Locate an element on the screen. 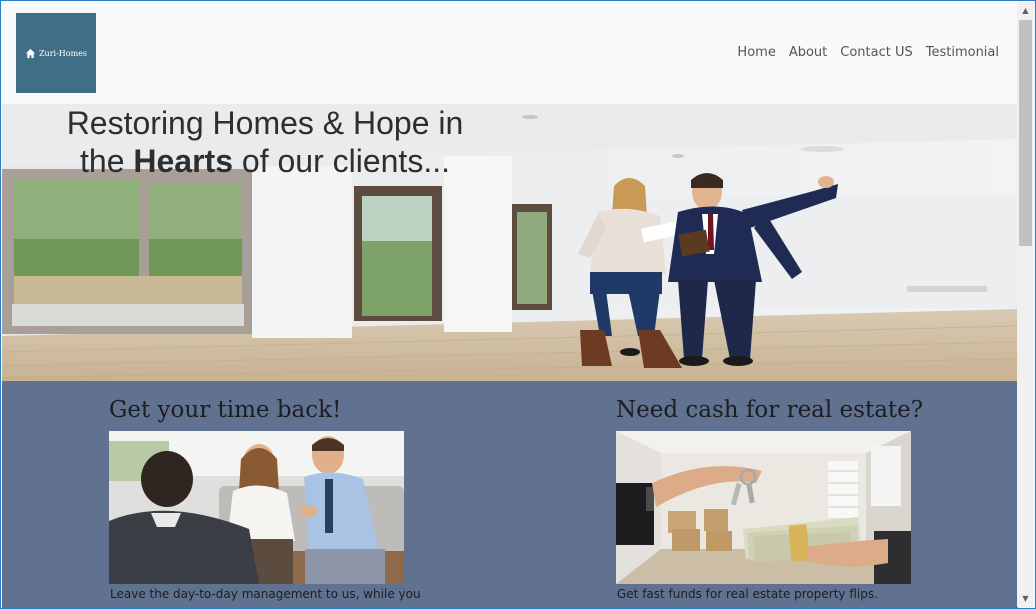  hero-headline-line1: Restoring Homes & Hope in is located at coordinates (265, 123).